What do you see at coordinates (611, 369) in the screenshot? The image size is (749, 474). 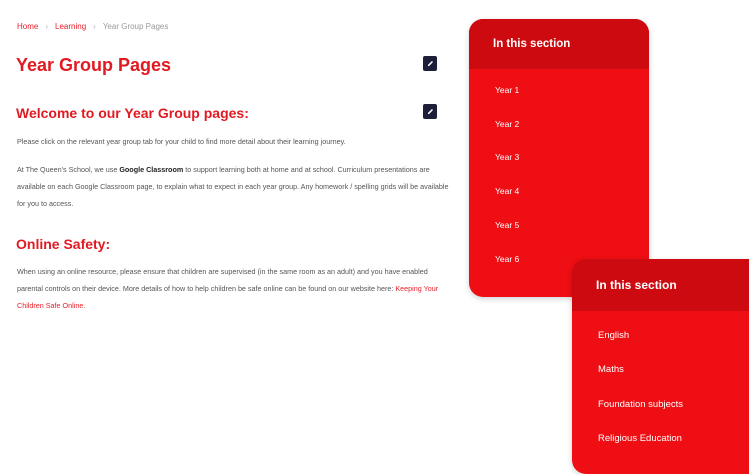 I see `sidebar-item-maths: Maths` at bounding box center [611, 369].